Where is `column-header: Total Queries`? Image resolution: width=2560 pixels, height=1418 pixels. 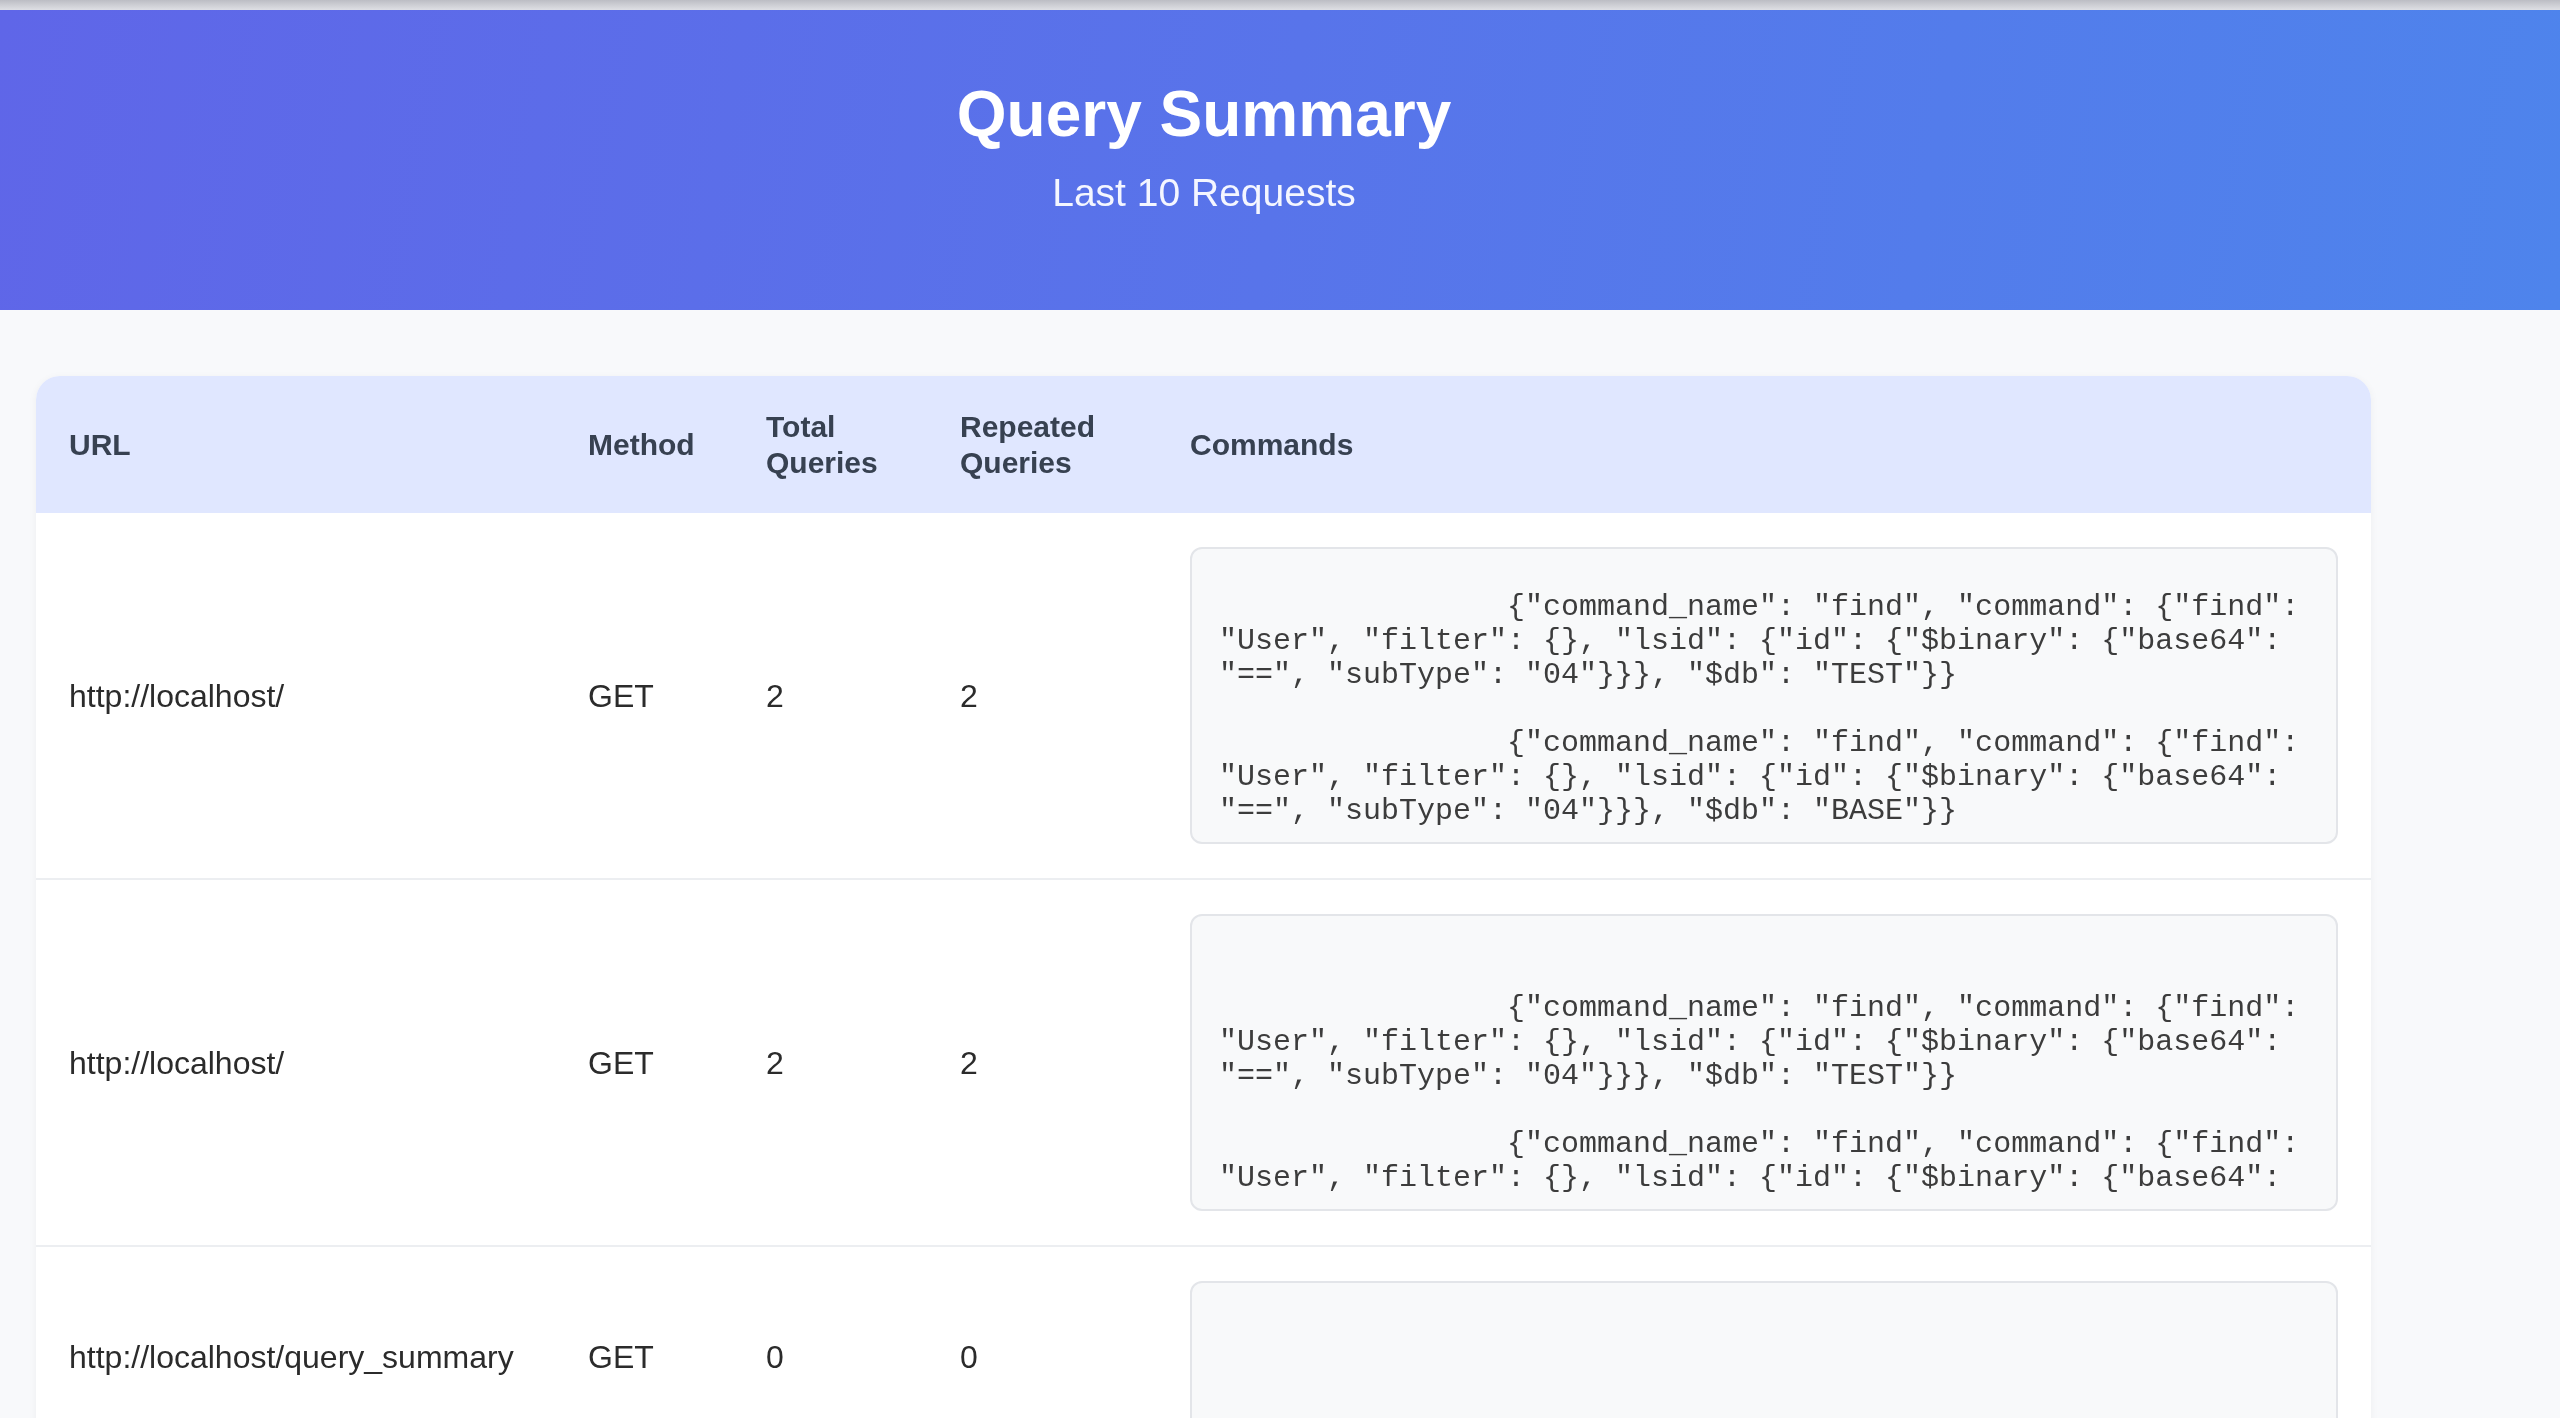 column-header: Total Queries is located at coordinates (822, 444).